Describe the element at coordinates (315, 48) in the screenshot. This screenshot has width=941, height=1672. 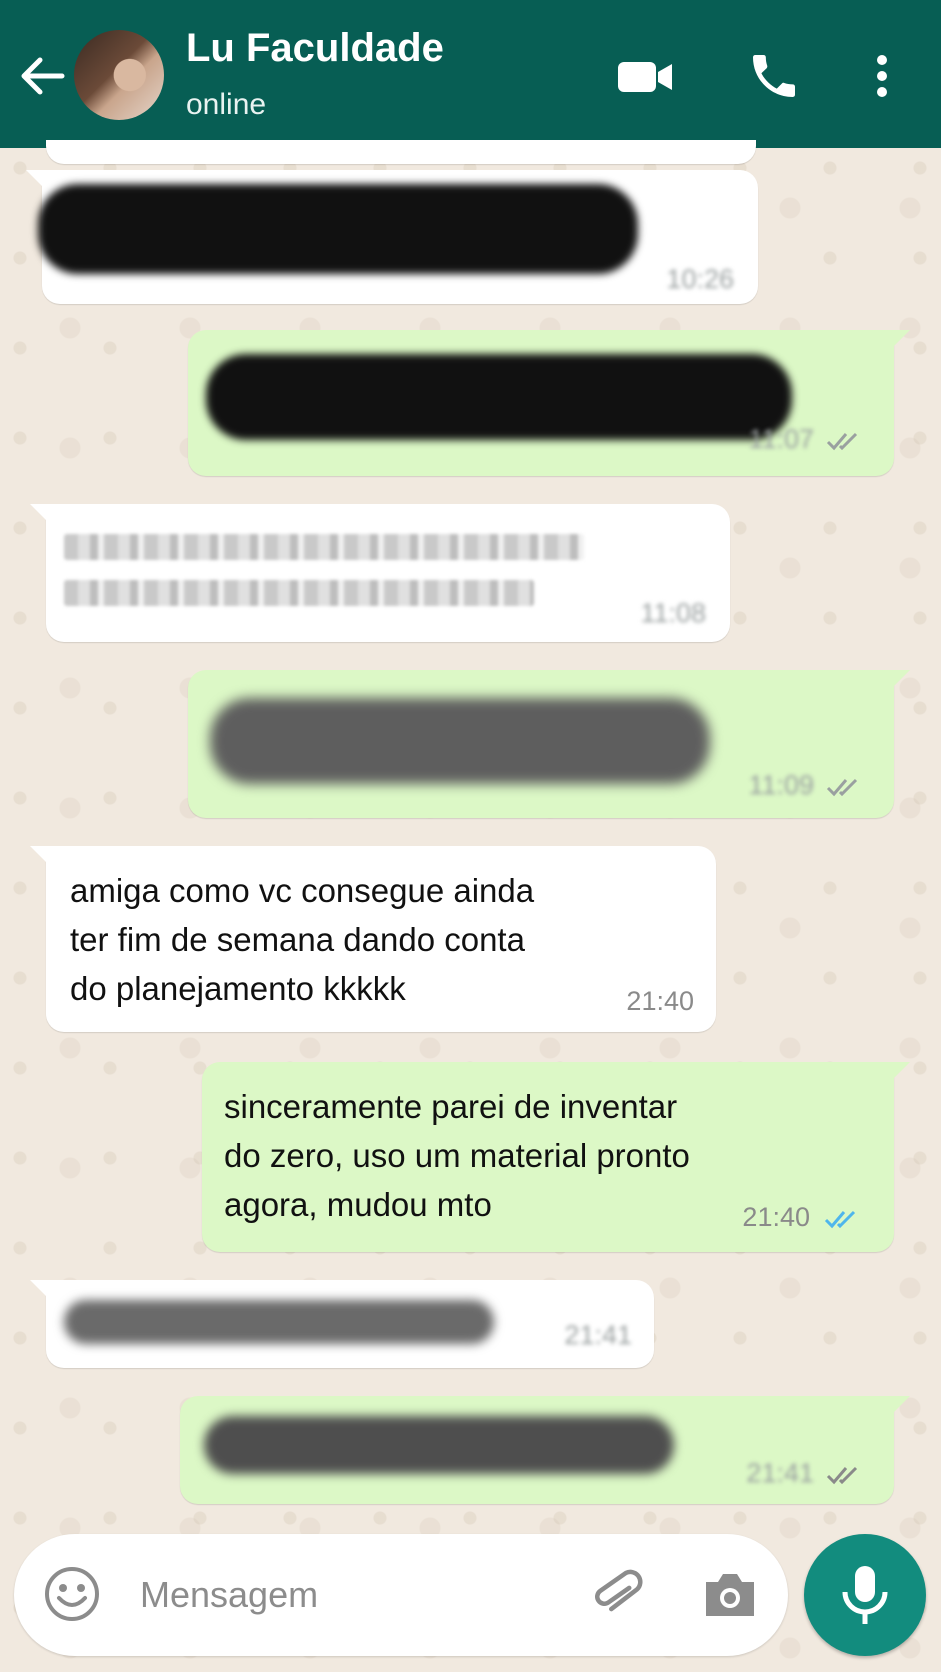
I see `contact-name: Lu Faculdade` at that location.